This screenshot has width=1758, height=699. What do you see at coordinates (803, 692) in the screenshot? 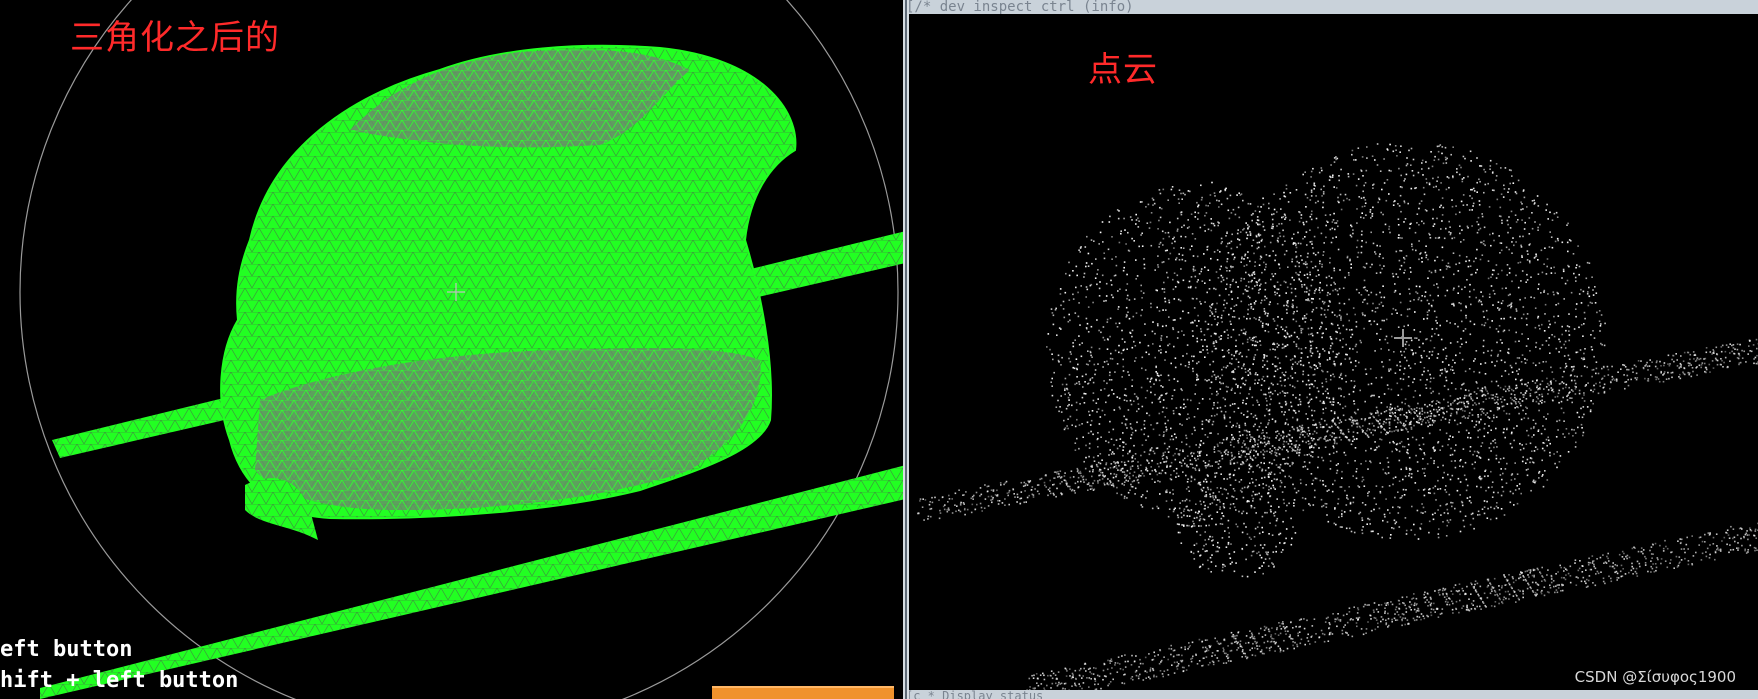
I see `orange-button` at bounding box center [803, 692].